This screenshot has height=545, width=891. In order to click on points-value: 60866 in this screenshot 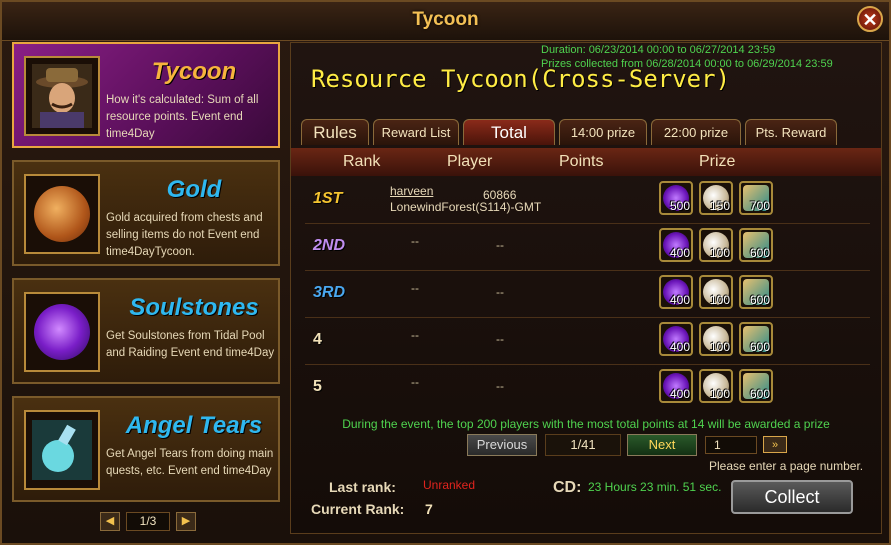, I will do `click(500, 195)`.